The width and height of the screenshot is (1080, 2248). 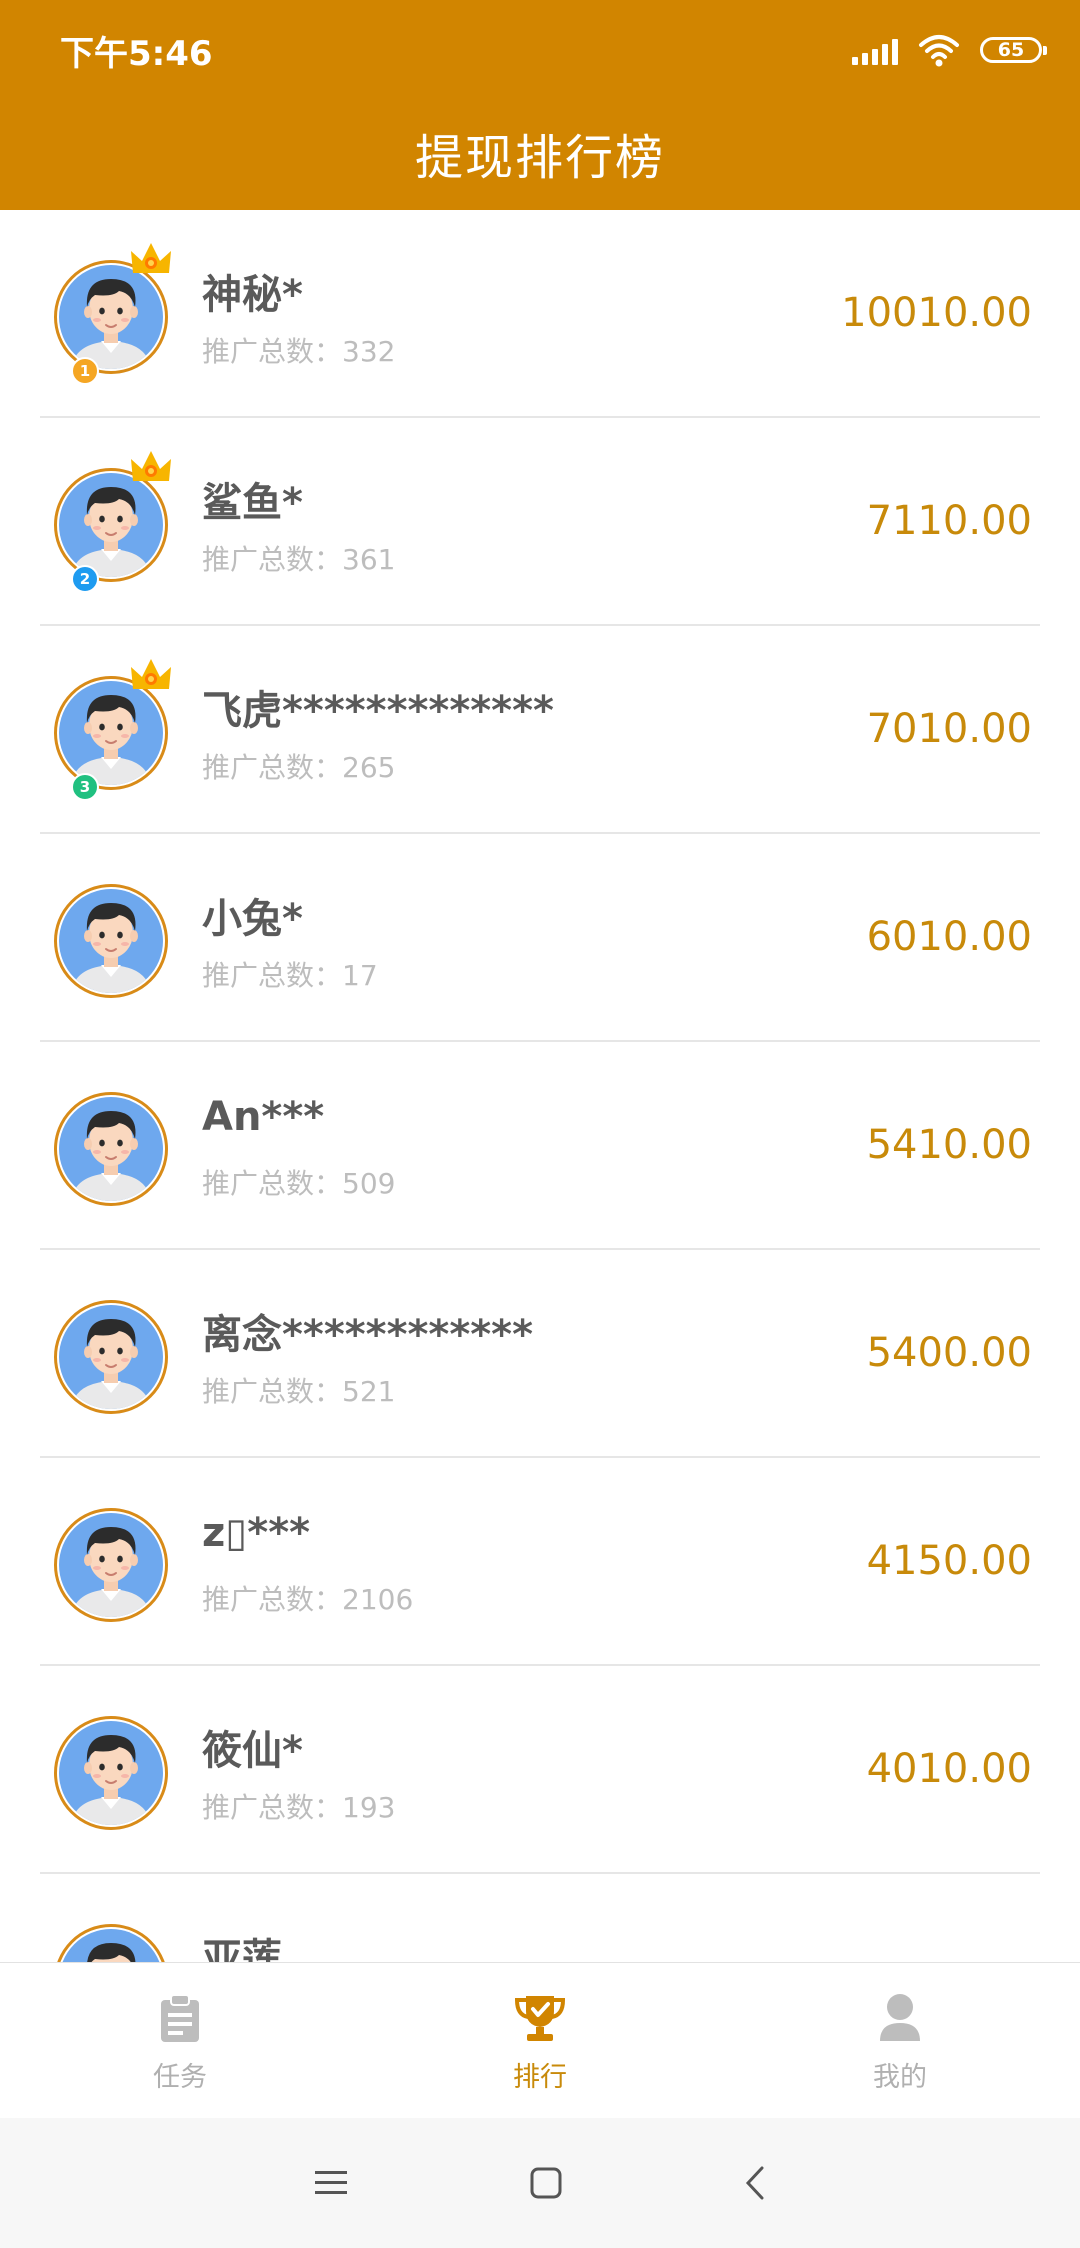 What do you see at coordinates (900, 2077) in the screenshot?
I see `tab-label-profile: 我的` at bounding box center [900, 2077].